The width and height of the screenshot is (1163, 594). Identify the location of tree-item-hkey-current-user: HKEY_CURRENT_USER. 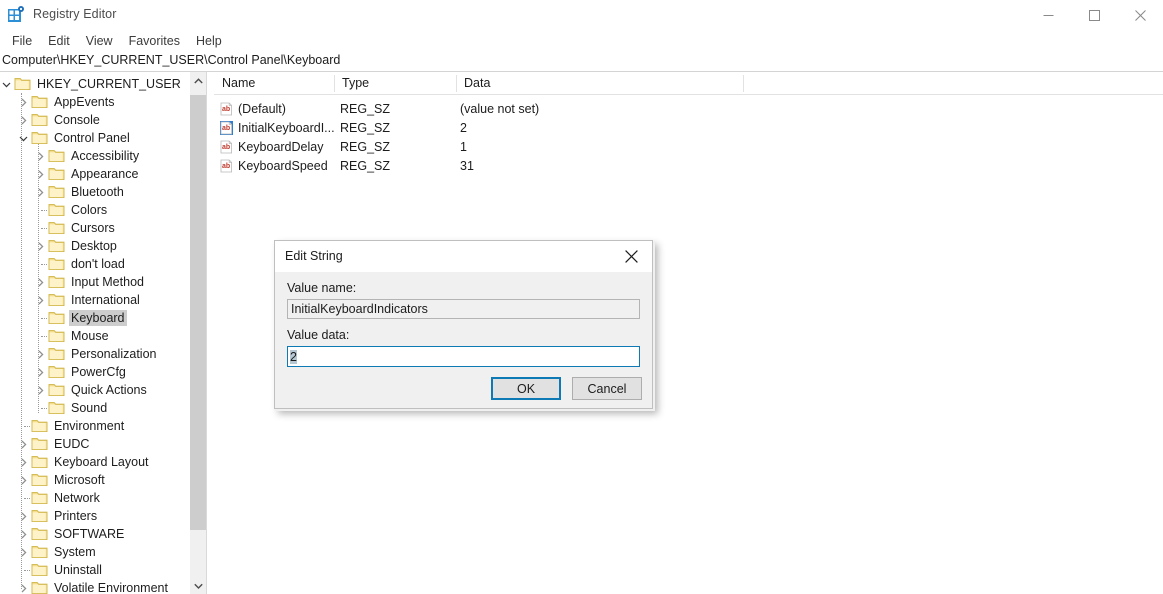
(91, 84).